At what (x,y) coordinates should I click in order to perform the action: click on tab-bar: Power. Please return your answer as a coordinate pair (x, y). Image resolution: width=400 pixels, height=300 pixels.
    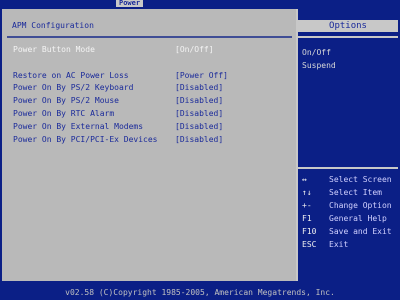
    Looking at the image, I should click on (200, 3).